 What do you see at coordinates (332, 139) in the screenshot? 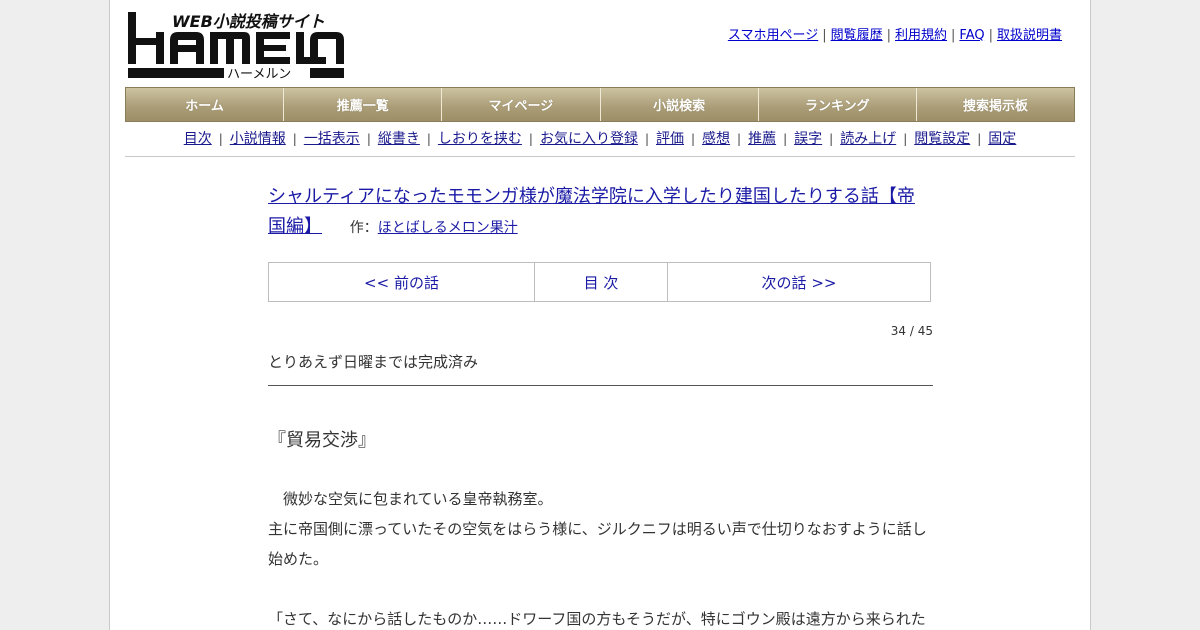
I see `subnav-show-all: 一括表示` at bounding box center [332, 139].